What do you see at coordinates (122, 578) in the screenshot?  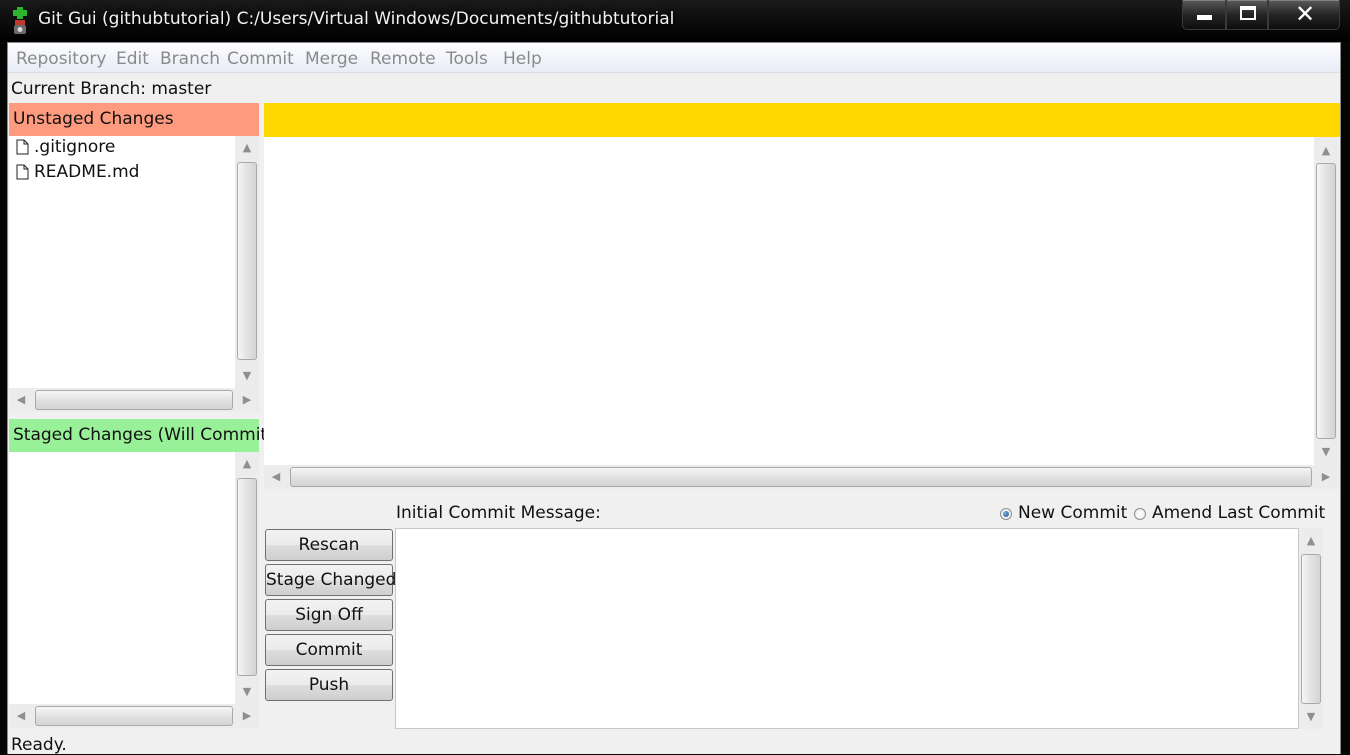 I see `staged-file-list` at bounding box center [122, 578].